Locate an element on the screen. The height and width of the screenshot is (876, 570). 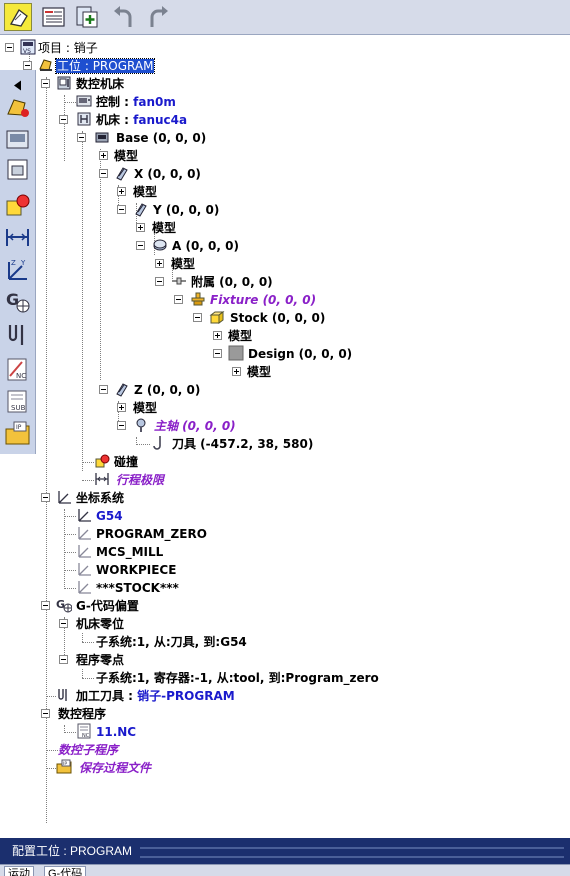
undo-button is located at coordinates (124, 17).